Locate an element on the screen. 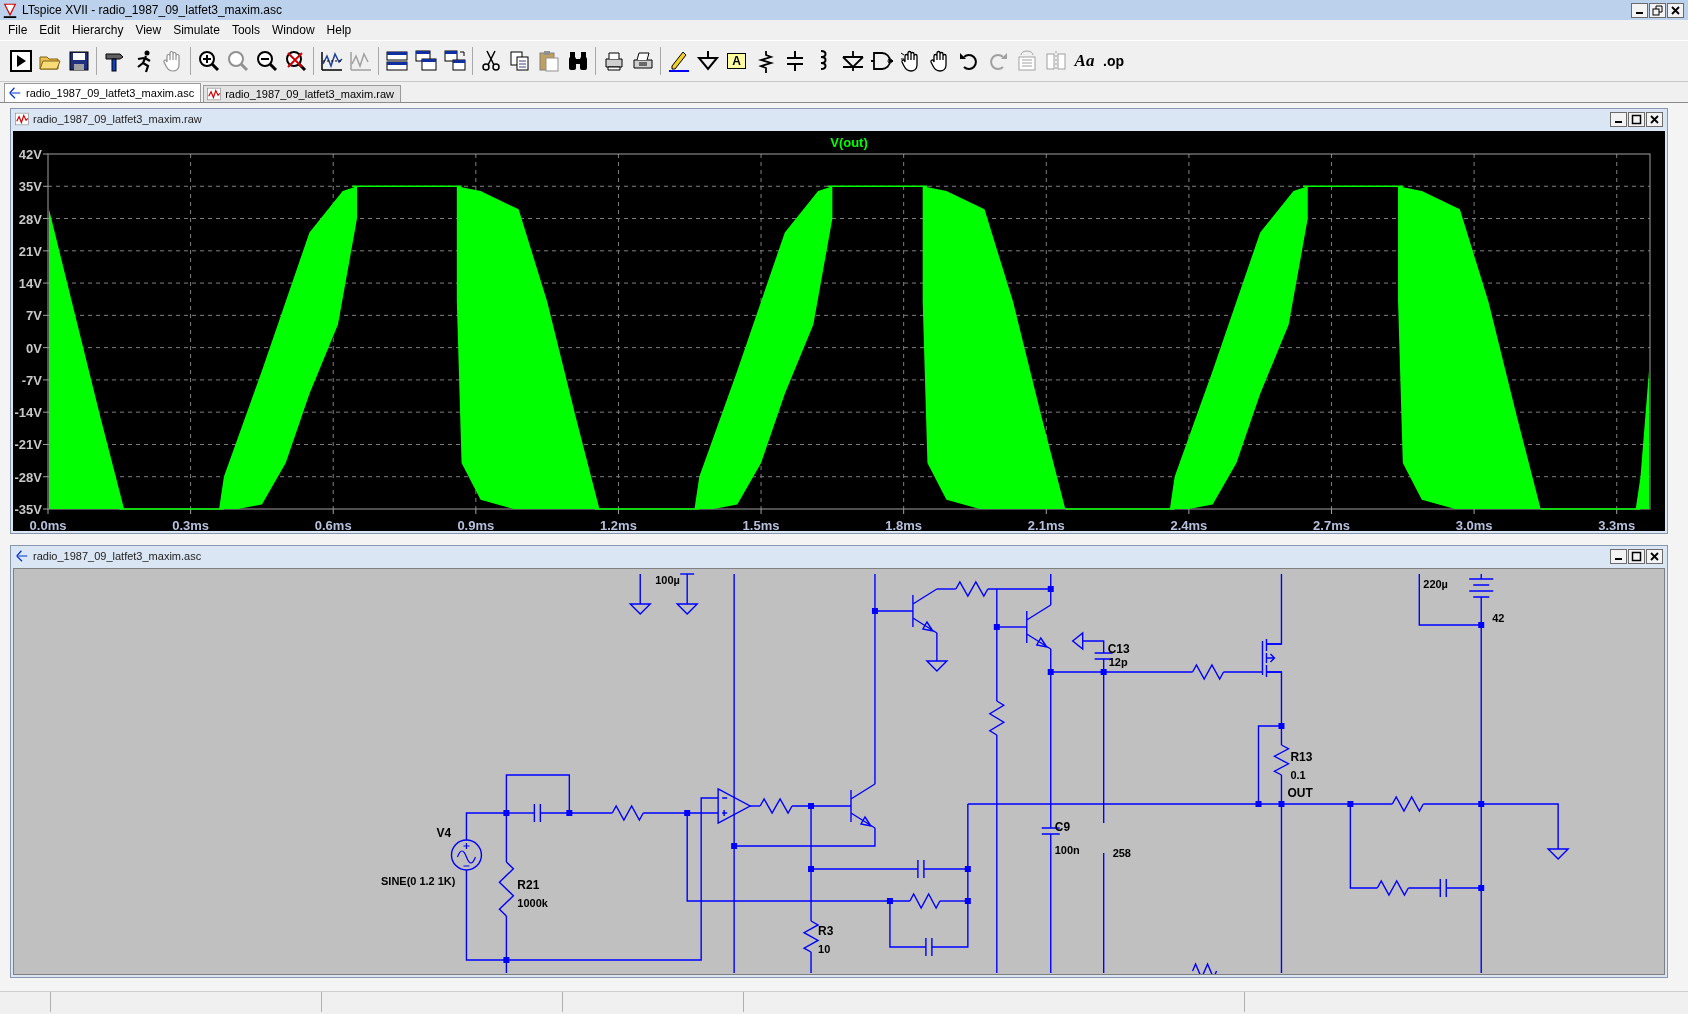 This screenshot has height=1014, width=1688. axis-tick-label: 2.7ms is located at coordinates (1331, 524).